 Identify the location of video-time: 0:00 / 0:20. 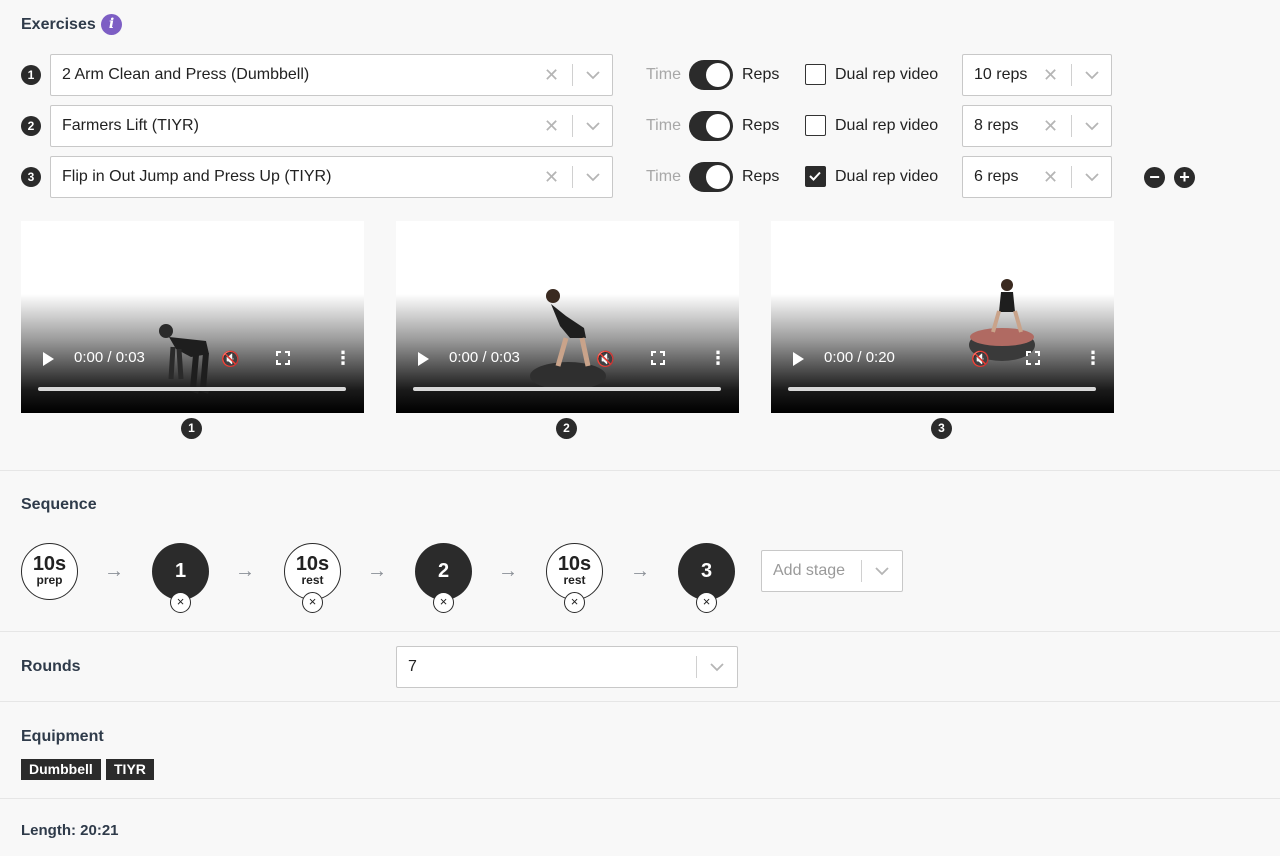
(859, 357).